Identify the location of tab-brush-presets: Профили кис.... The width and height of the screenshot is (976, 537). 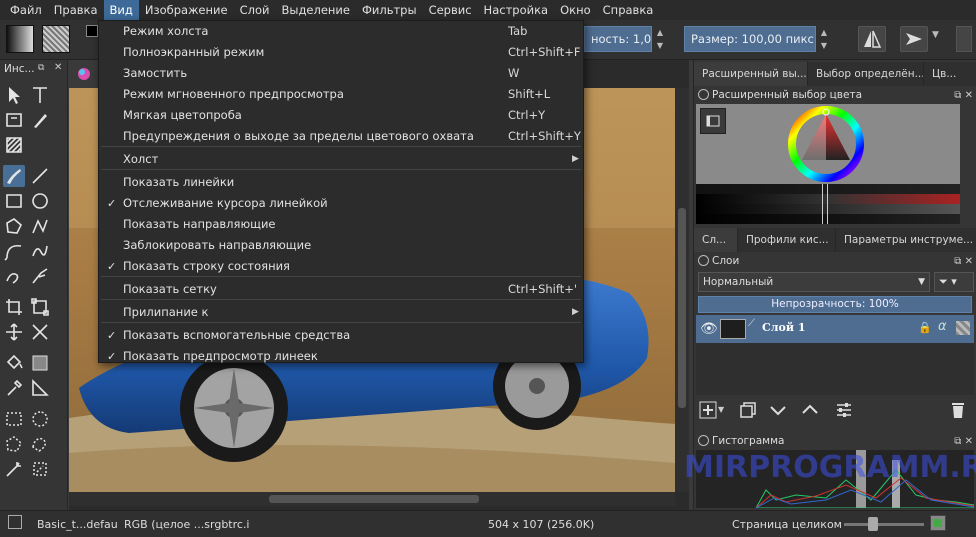
(787, 240).